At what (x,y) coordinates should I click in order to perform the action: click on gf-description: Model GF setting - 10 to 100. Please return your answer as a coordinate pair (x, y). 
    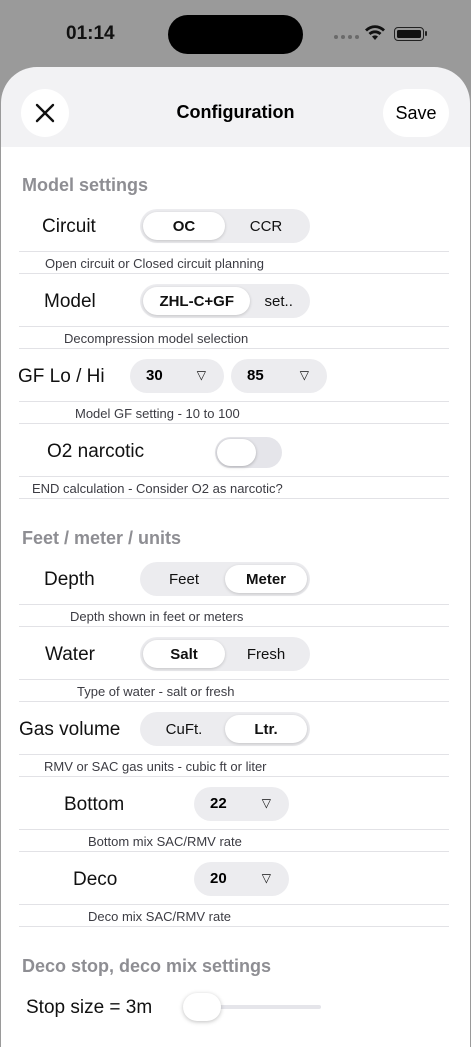
    Looking at the image, I should click on (157, 413).